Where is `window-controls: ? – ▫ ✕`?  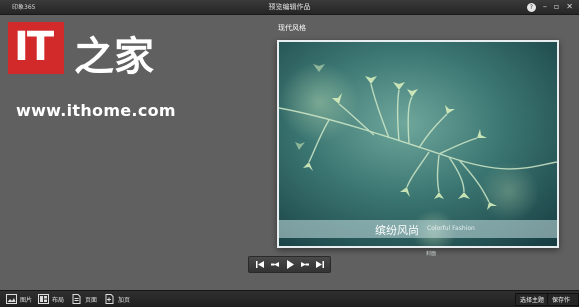 window-controls: ? – ▫ ✕ is located at coordinates (549, 7).